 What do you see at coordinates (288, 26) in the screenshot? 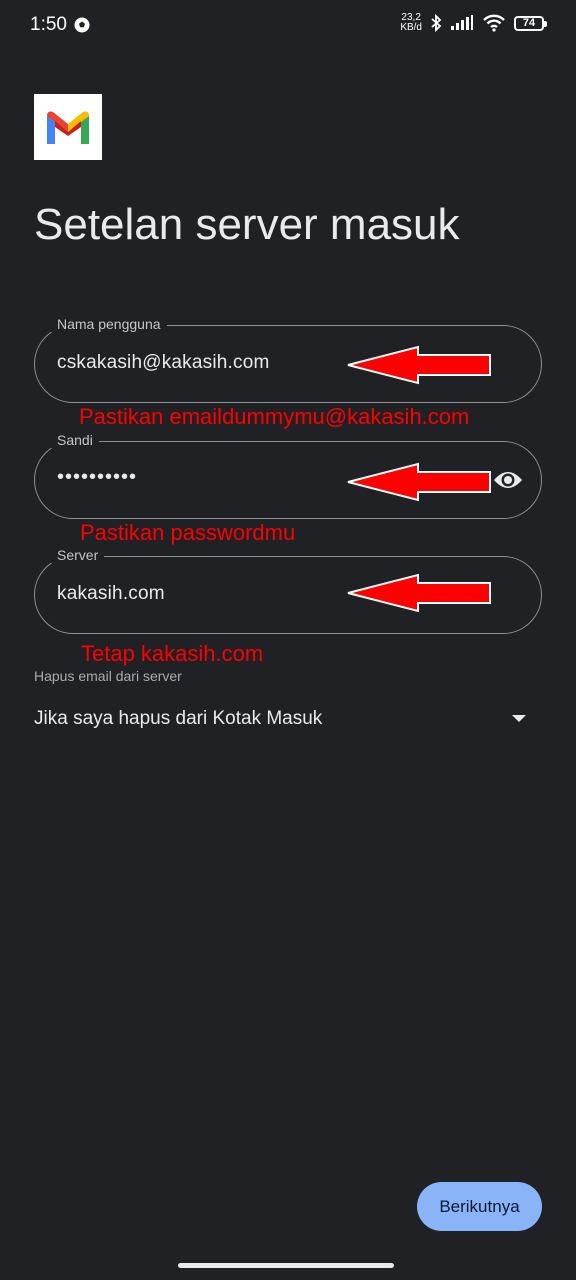
I see `status-bar: 1:50 23,2 KB/d 74` at bounding box center [288, 26].